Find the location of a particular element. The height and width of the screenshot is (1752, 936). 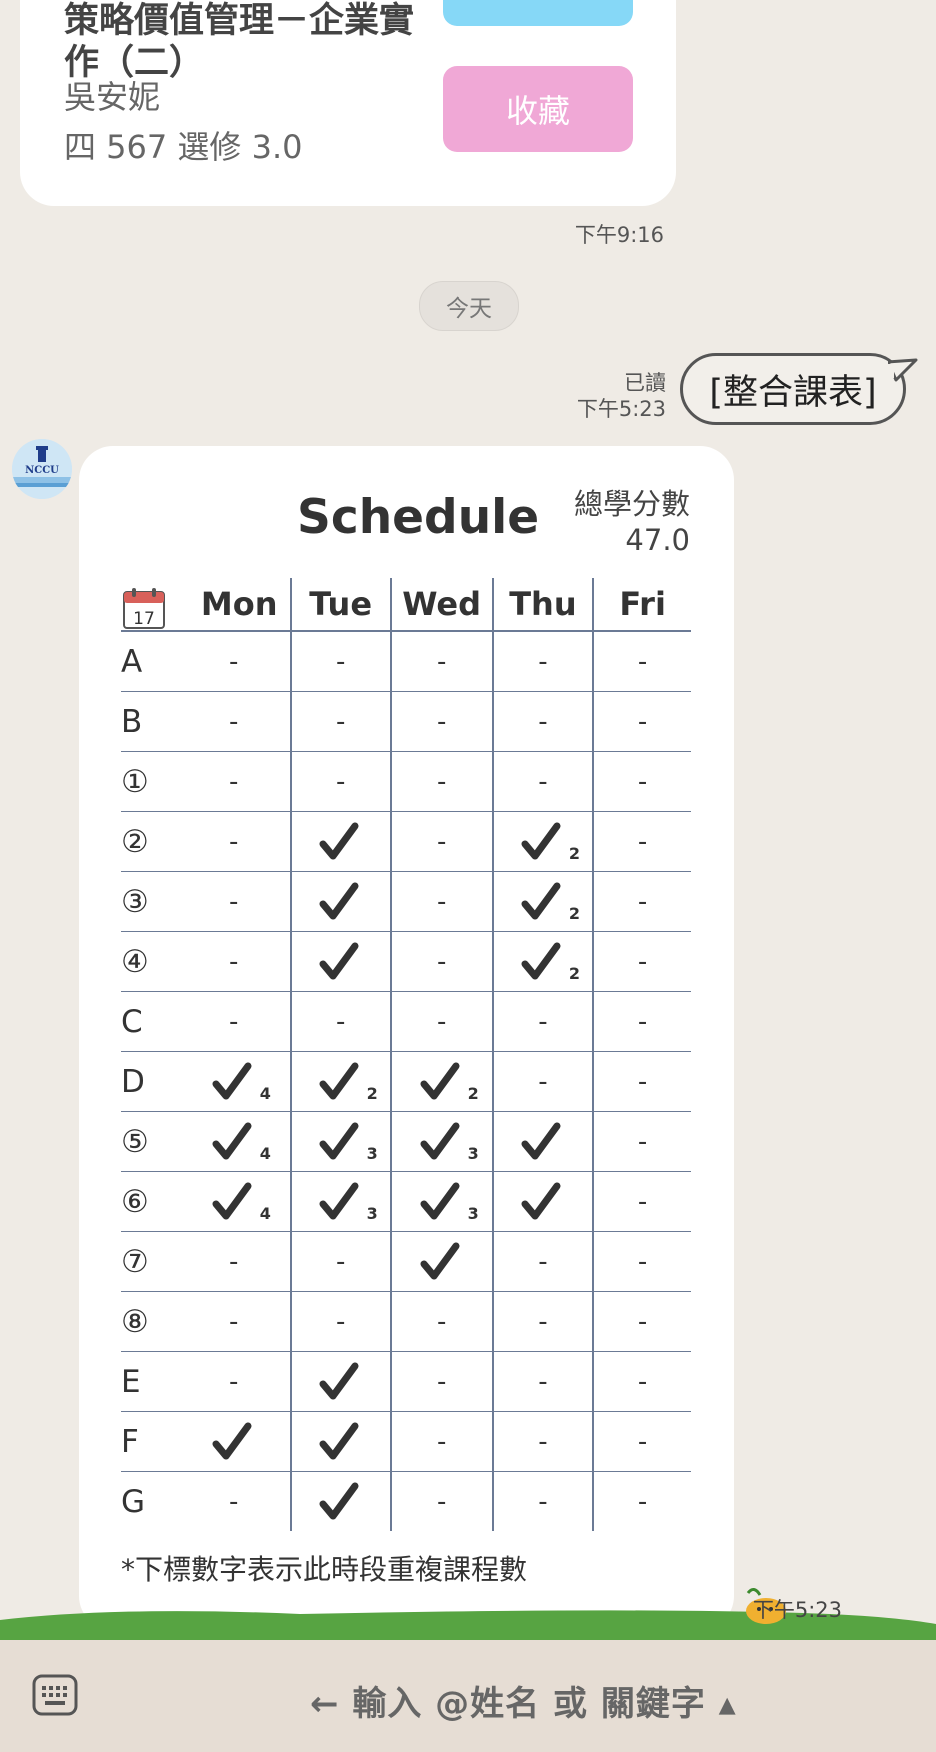

schedule-row: D 4 2 2 - - is located at coordinates (406, 1081).